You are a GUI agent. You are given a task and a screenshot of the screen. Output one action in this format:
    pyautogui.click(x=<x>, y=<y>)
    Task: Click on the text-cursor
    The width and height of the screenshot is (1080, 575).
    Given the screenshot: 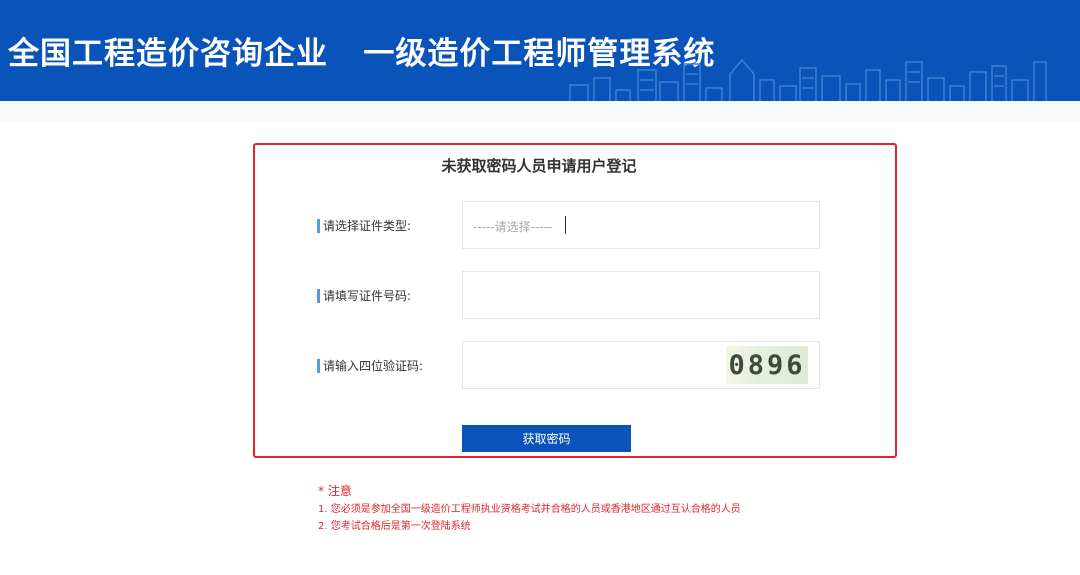 What is the action you would take?
    pyautogui.click(x=565, y=225)
    